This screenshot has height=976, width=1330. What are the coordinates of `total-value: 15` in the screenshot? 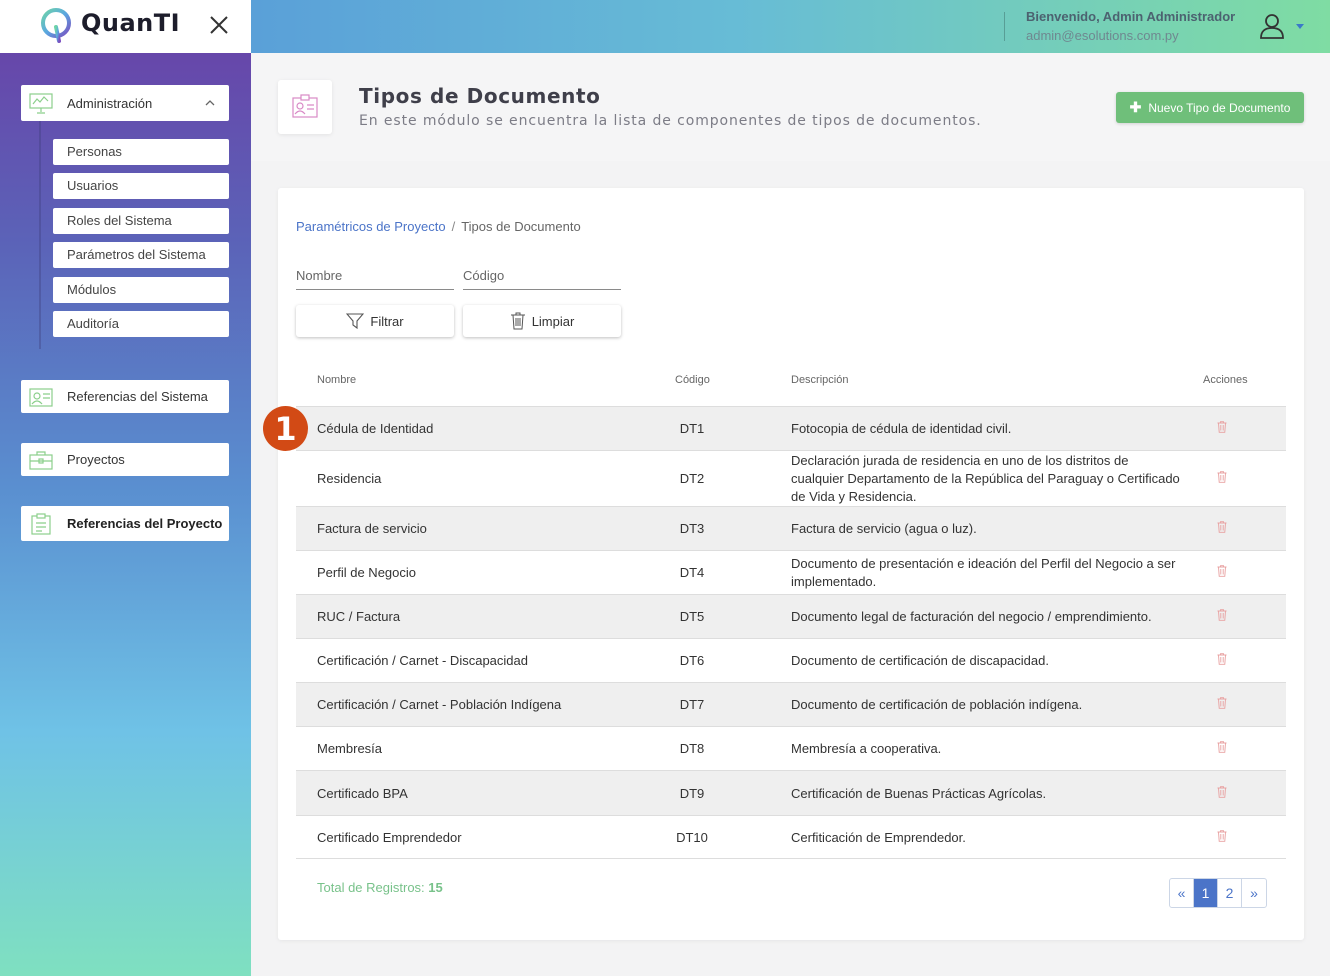 It's located at (435, 887).